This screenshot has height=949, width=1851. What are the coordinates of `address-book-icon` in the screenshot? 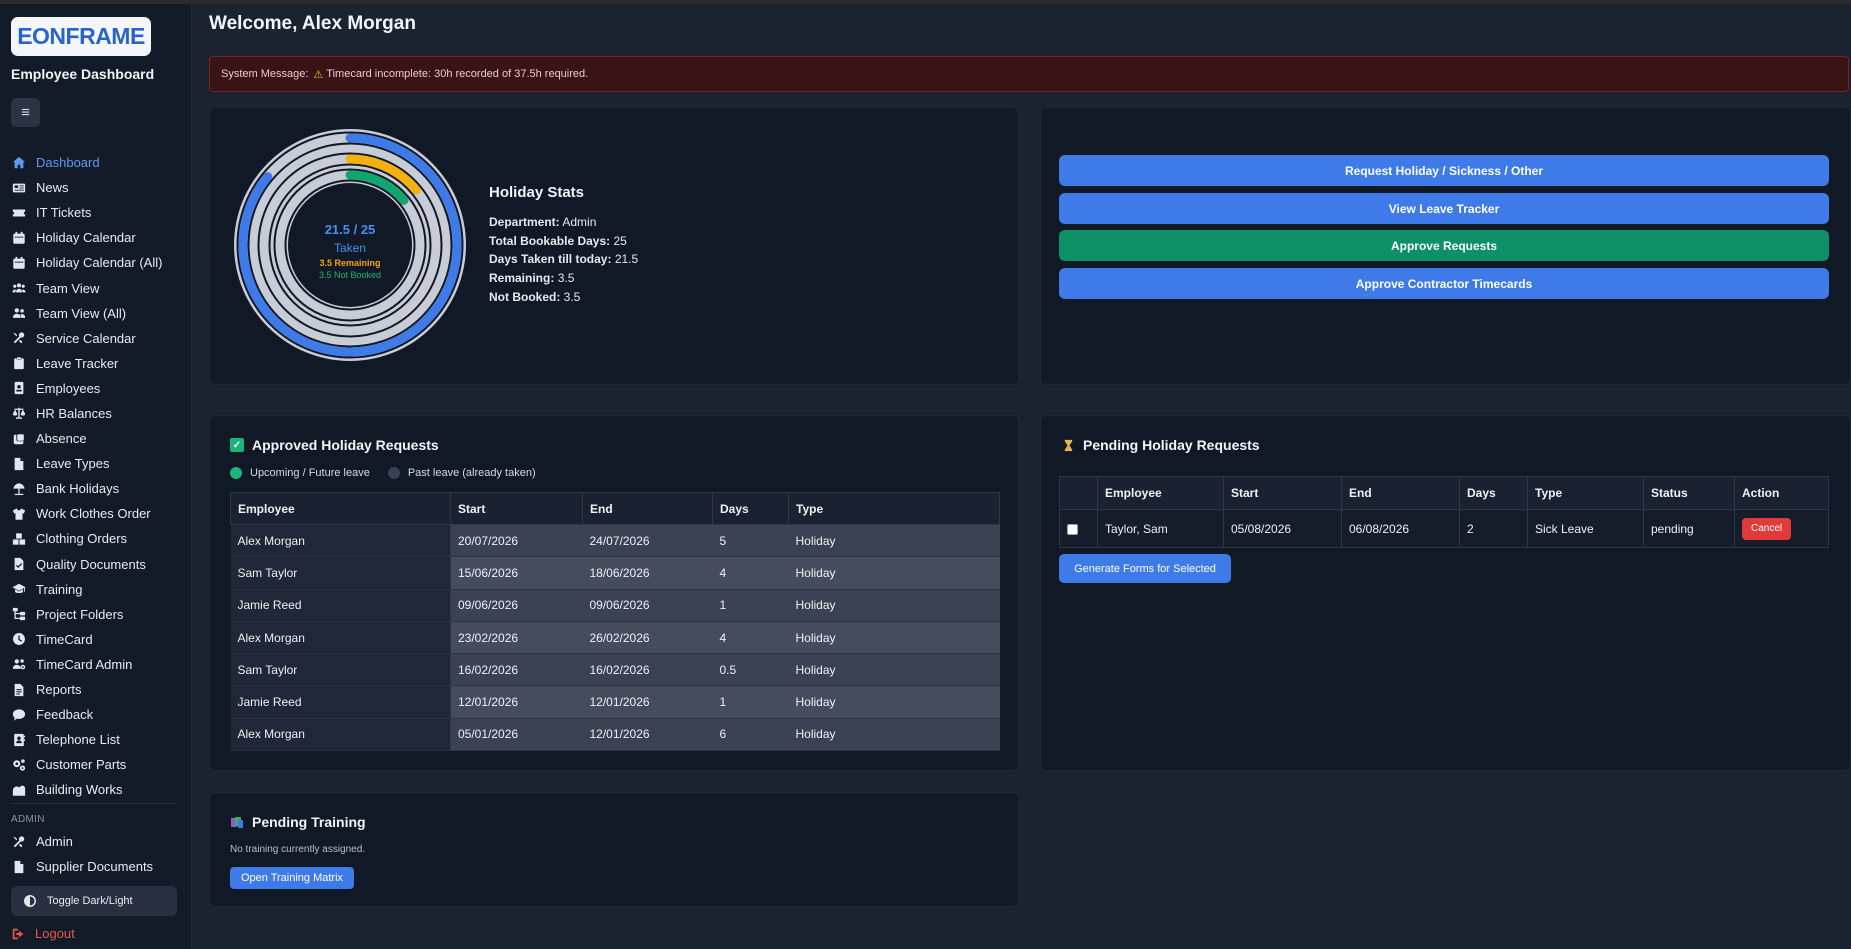 It's located at (18, 739).